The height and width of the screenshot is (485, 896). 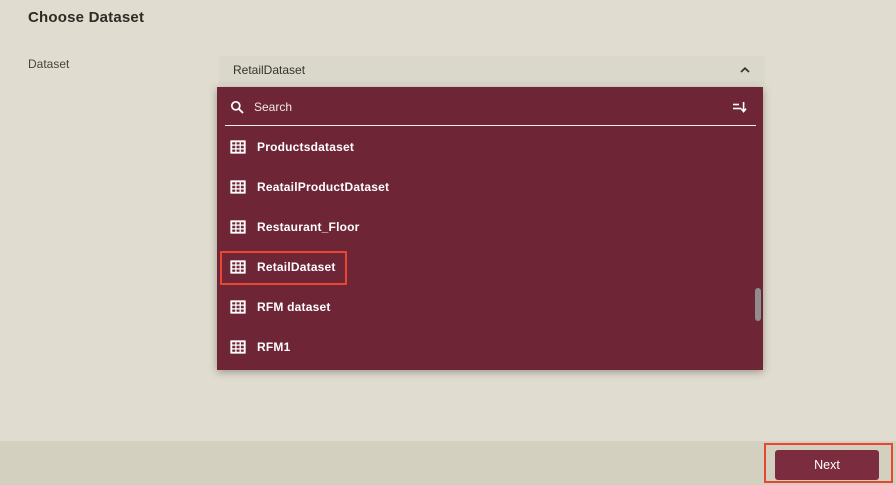 I want to click on dataset-select-value: RetailDataset, so click(x=269, y=70).